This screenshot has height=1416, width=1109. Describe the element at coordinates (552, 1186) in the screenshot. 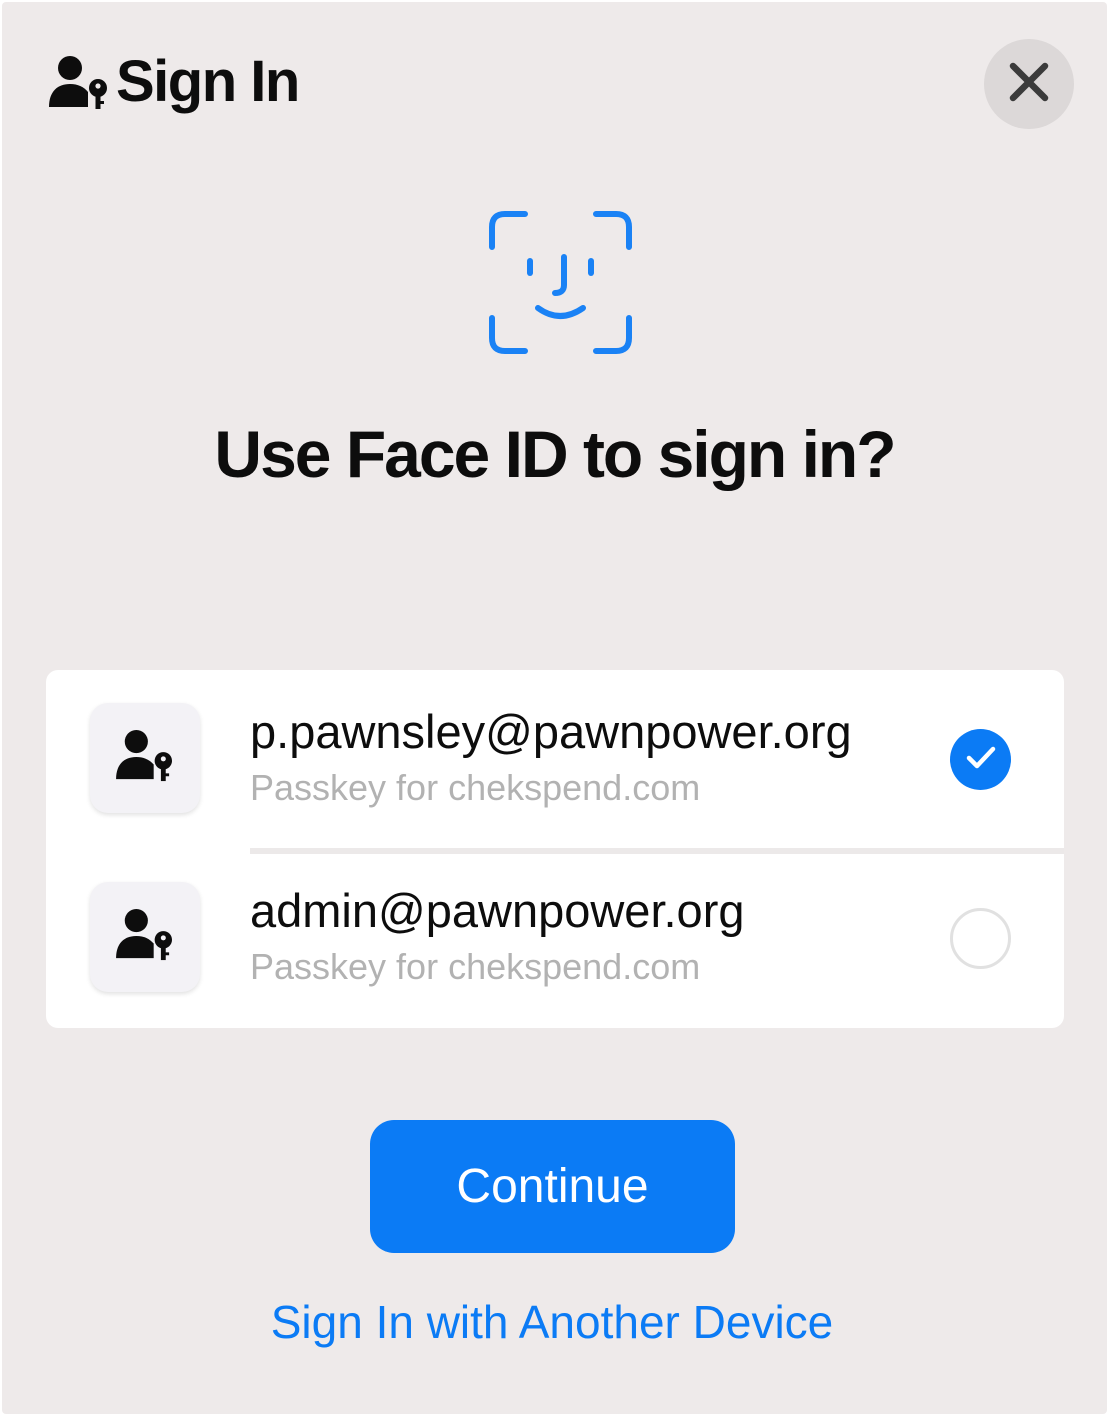

I see `continue-button: Continue` at that location.